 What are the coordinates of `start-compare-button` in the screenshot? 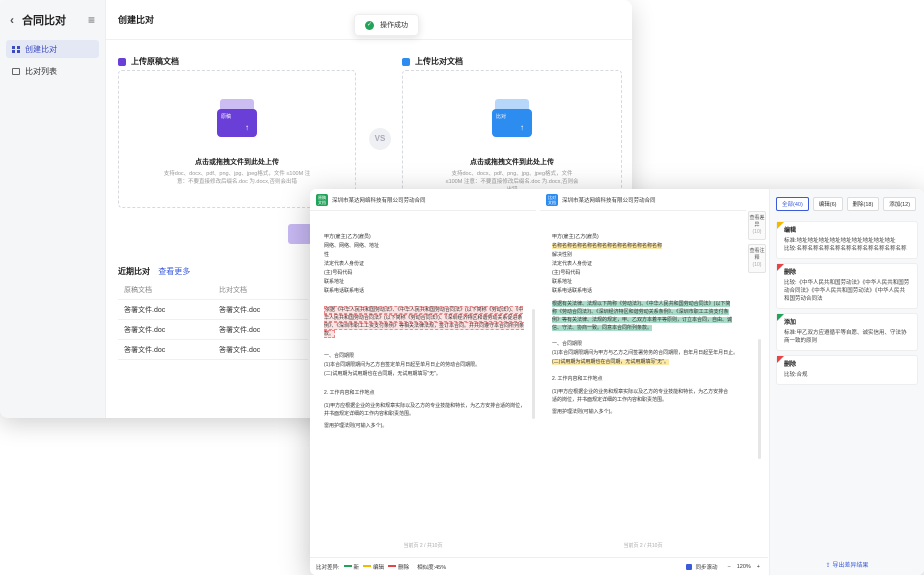 It's located at (300, 234).